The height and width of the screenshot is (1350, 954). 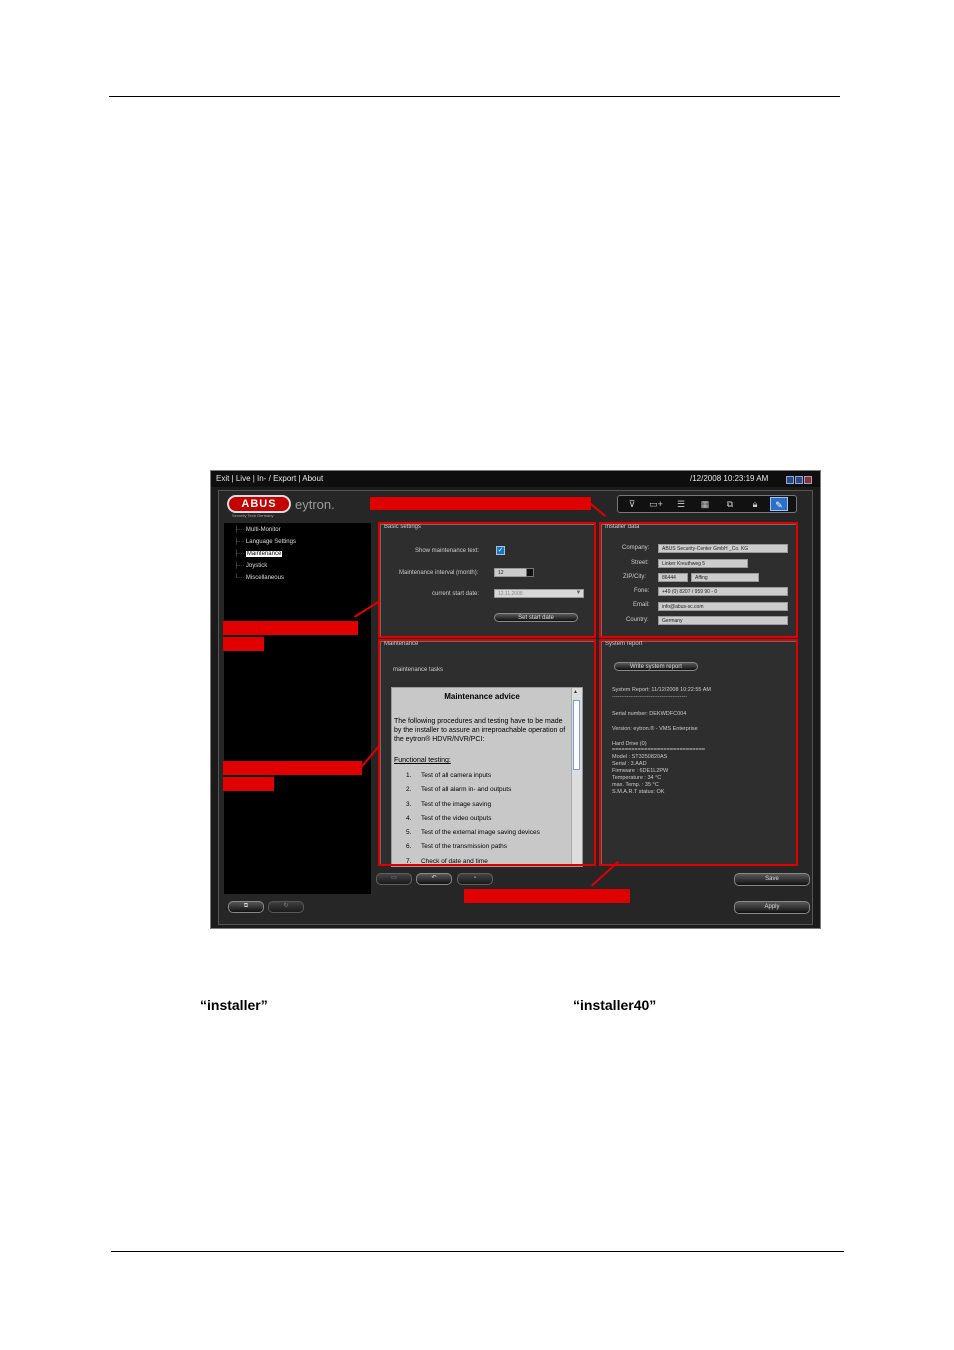 What do you see at coordinates (681, 504) in the screenshot?
I see `list-icon: ☰` at bounding box center [681, 504].